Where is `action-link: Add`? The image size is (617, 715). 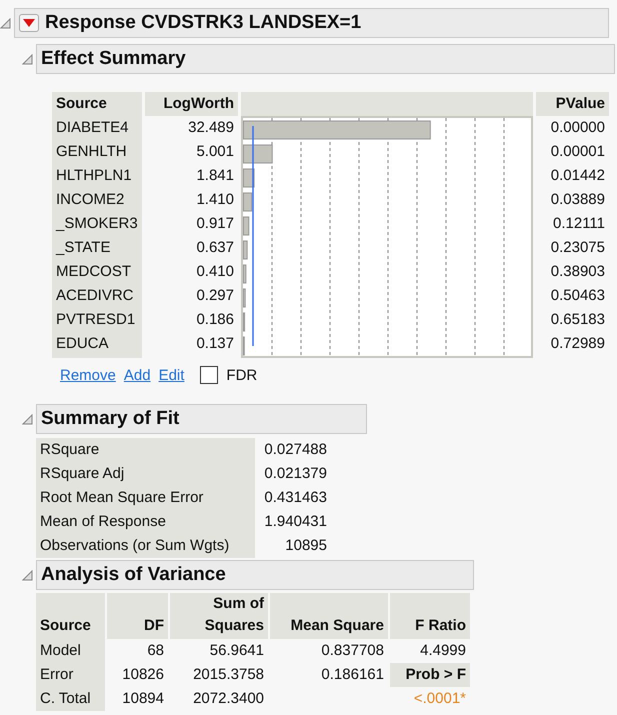 action-link: Add is located at coordinates (137, 375).